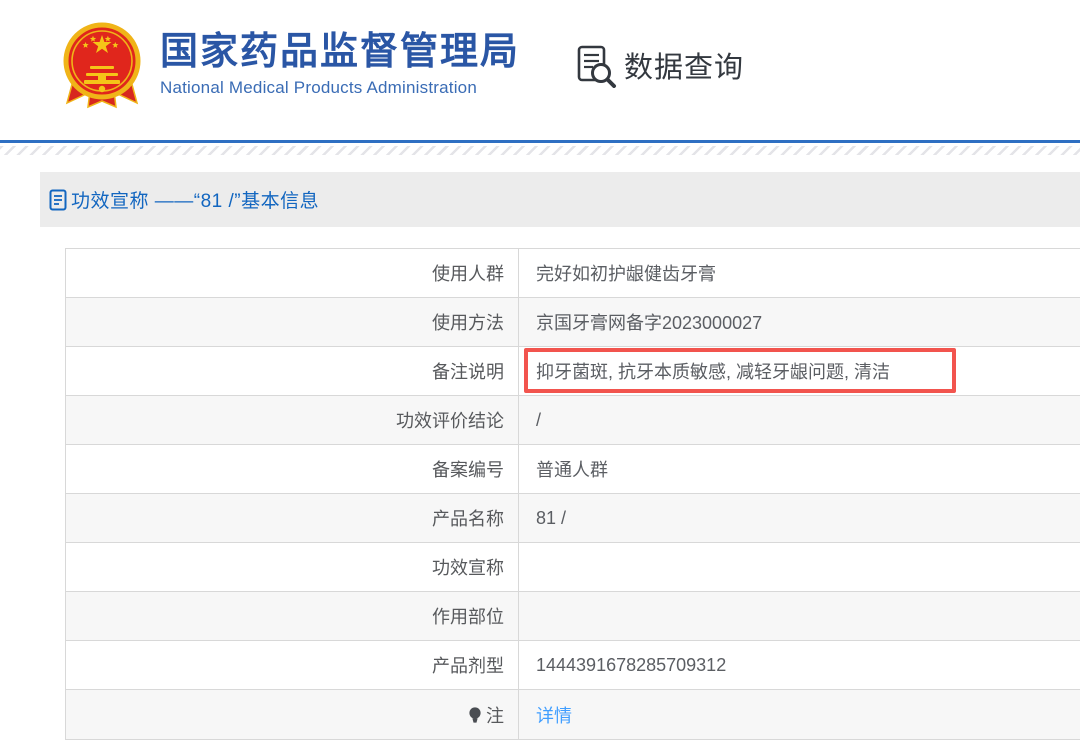  Describe the element at coordinates (560, 199) in the screenshot. I see `section-title-bar: 功效宣称 ——“81 /”基本信息` at that location.